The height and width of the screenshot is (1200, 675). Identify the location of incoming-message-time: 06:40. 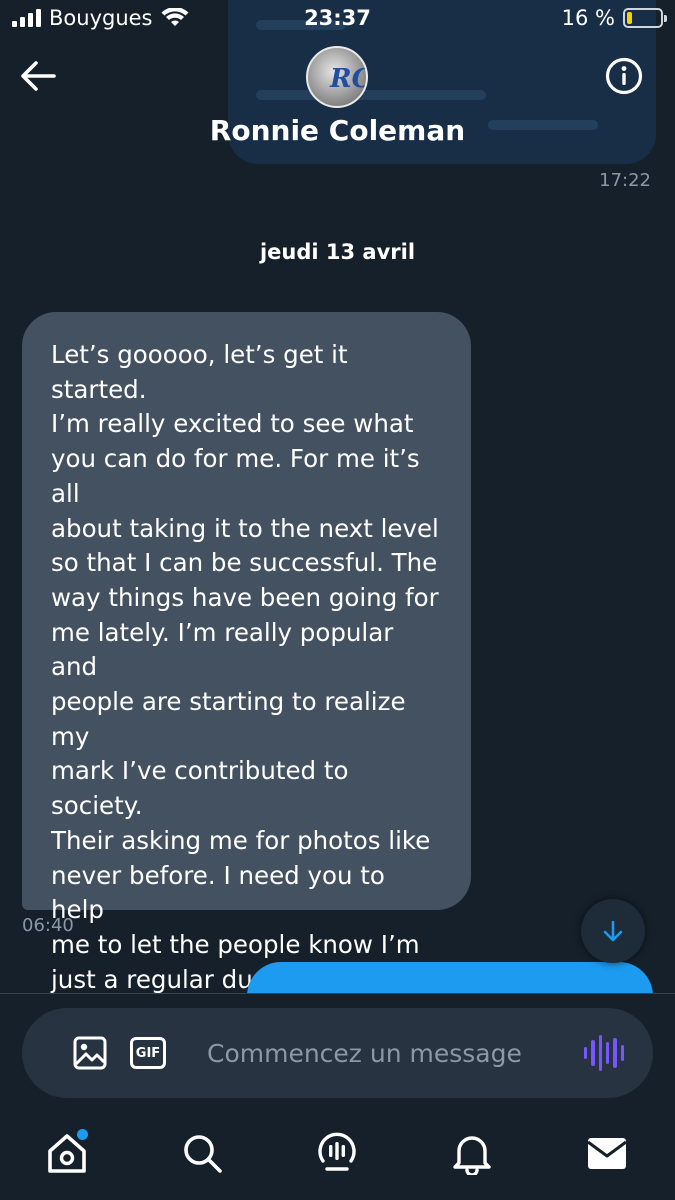
(48, 925).